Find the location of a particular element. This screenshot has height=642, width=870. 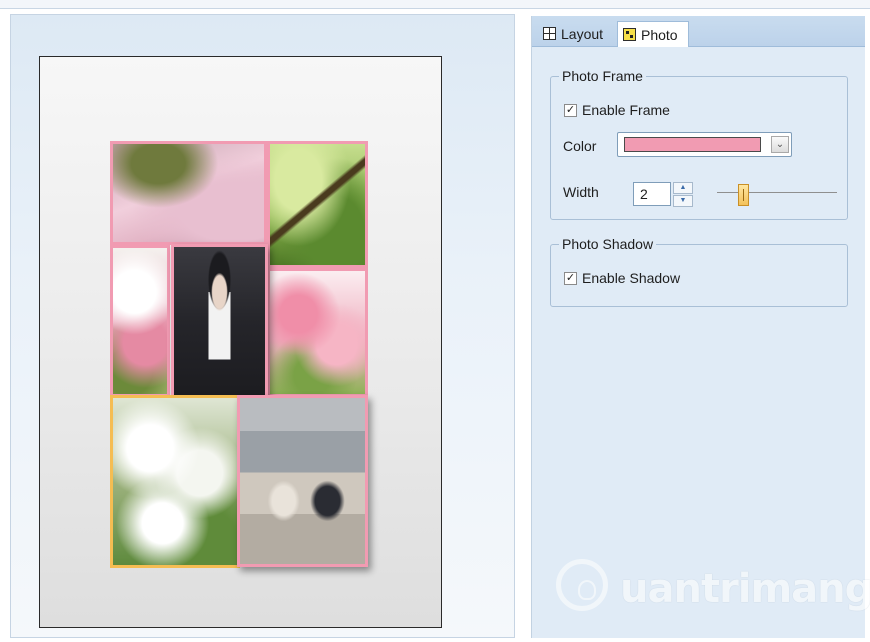

tab-photo-label: Photo is located at coordinates (659, 34).